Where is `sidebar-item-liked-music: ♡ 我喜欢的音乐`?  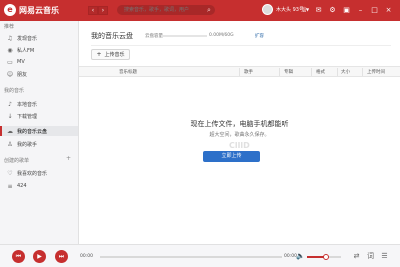 sidebar-item-liked-music: ♡ 我喜欢的音乐 is located at coordinates (39, 173).